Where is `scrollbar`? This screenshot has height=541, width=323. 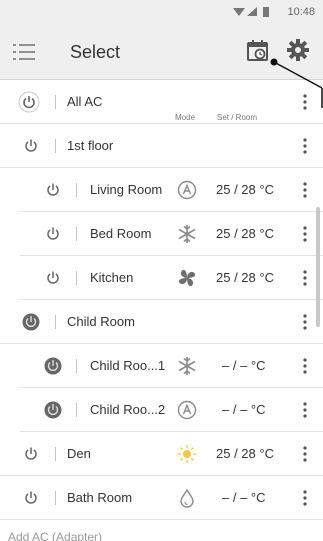 scrollbar is located at coordinates (318, 267).